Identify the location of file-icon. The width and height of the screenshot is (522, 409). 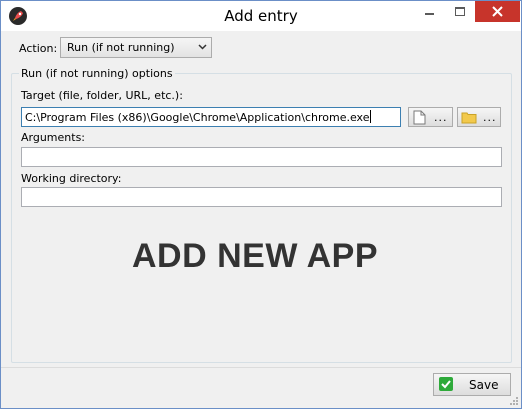
(419, 117).